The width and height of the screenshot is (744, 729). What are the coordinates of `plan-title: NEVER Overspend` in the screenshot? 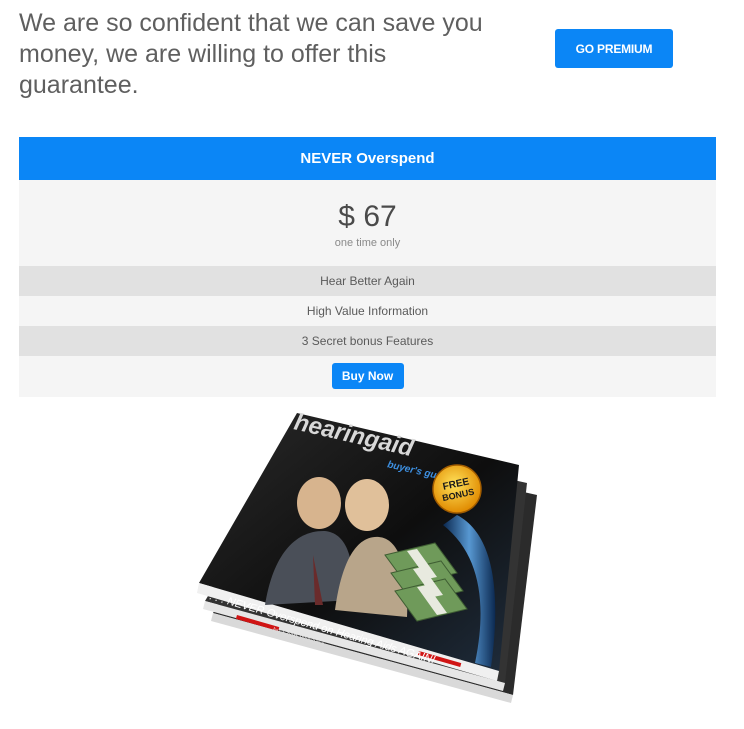 It's located at (367, 158).